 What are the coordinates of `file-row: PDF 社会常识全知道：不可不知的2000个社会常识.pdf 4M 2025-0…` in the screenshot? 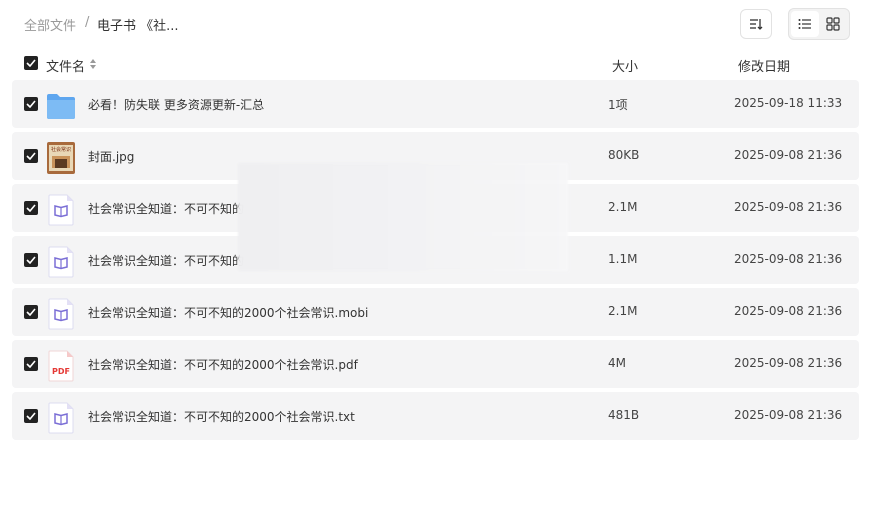 It's located at (435, 364).